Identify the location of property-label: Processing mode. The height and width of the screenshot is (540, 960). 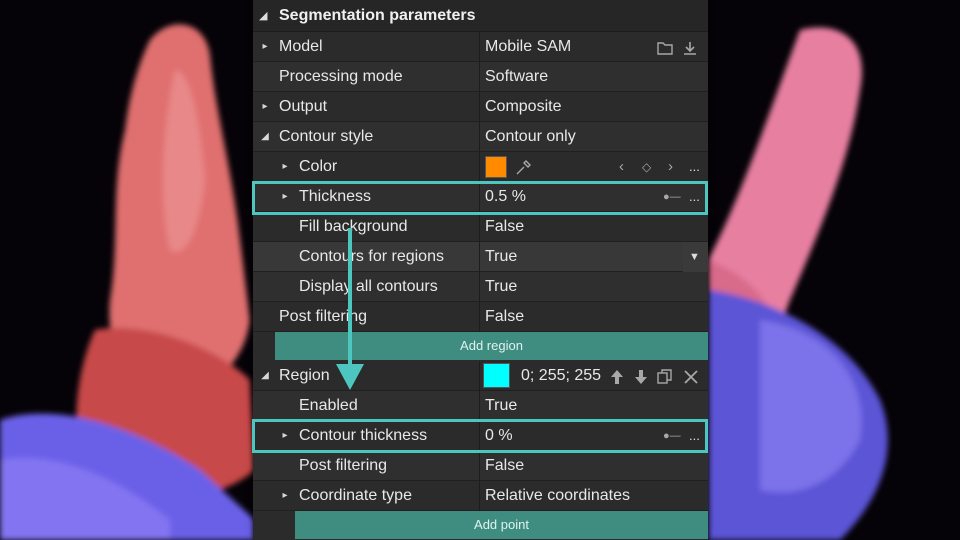
(341, 76).